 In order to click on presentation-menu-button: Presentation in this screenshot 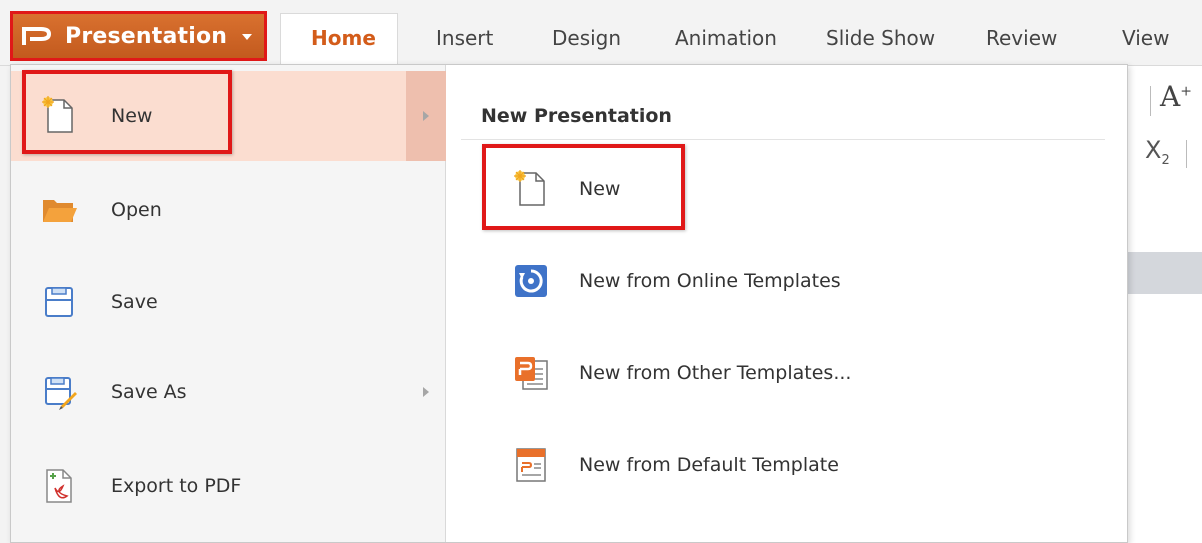, I will do `click(138, 36)`.